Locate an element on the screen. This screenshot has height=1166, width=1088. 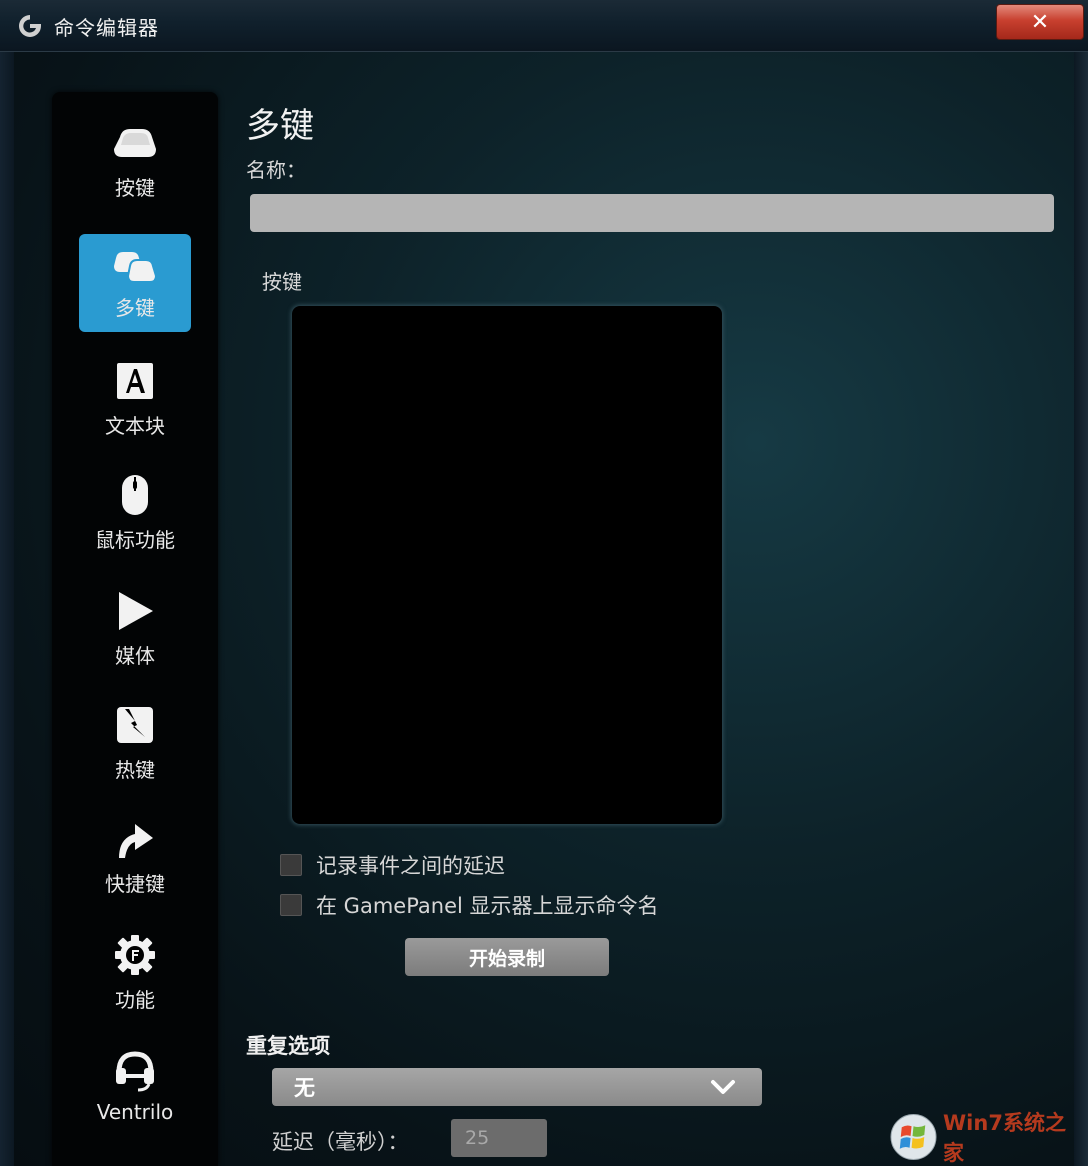
window-frame-left is located at coordinates (7, 609).